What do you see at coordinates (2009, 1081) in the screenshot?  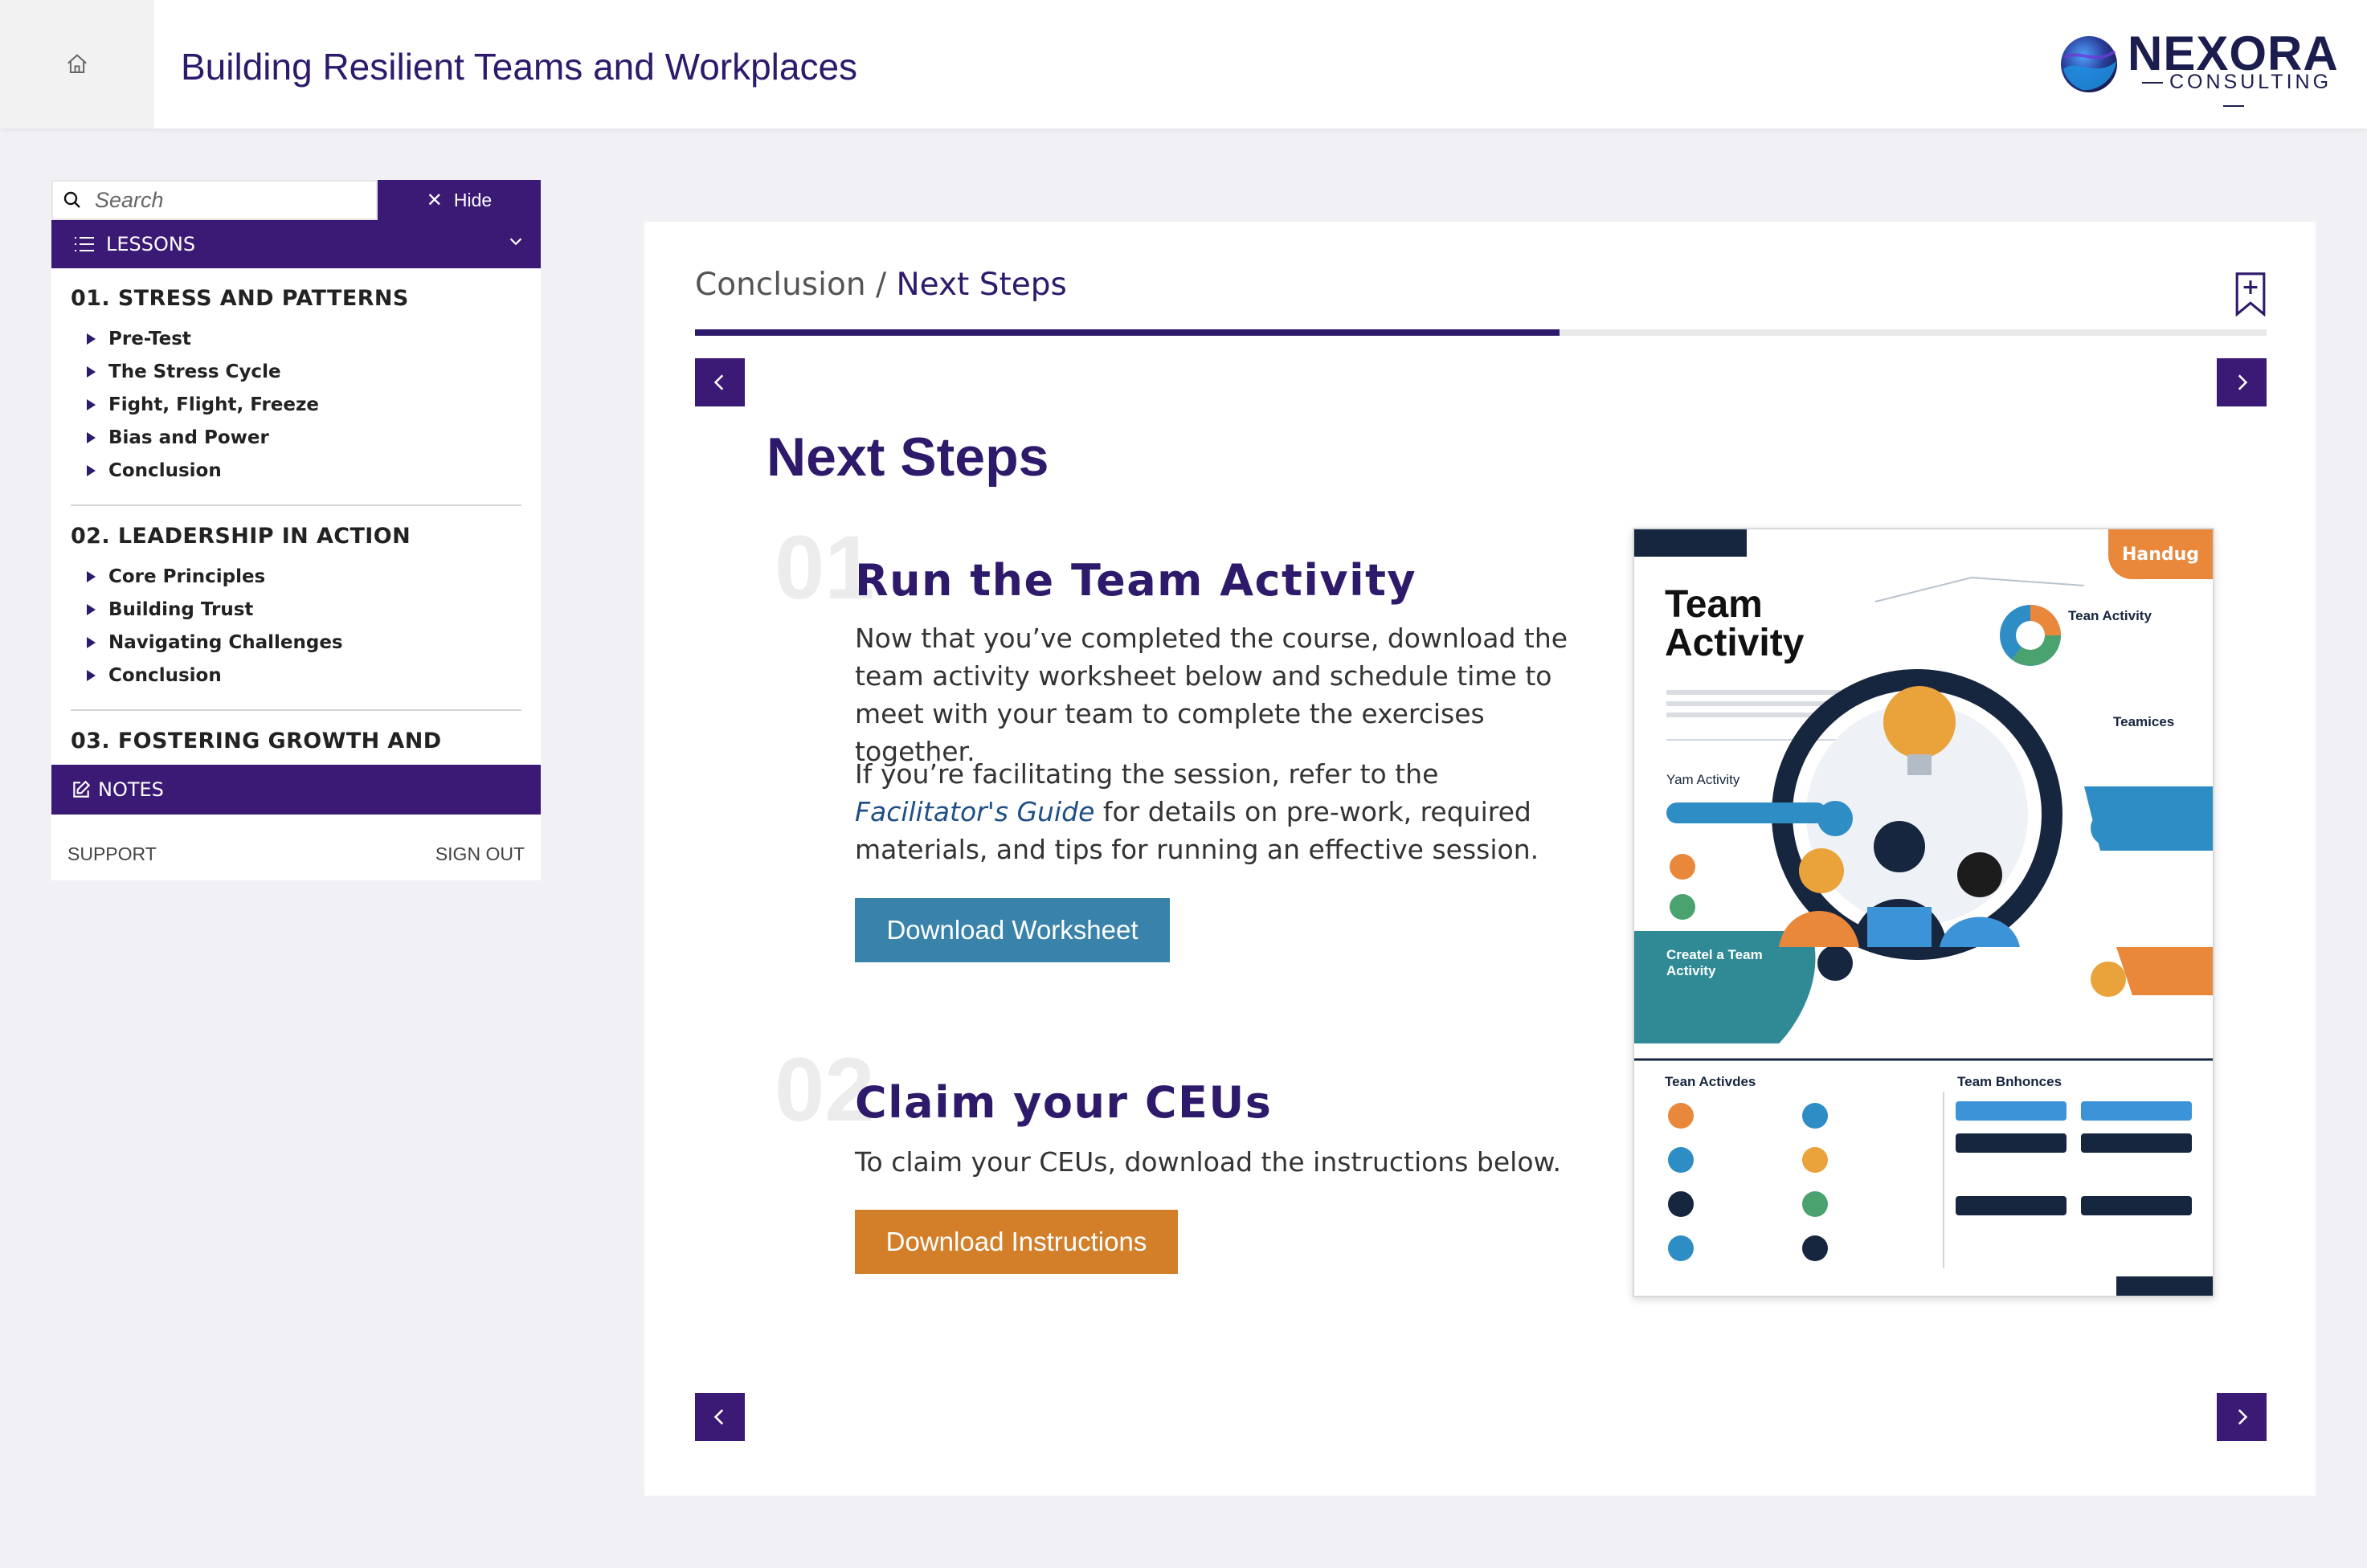 I see `worksheet-label: Team Bnhonces` at bounding box center [2009, 1081].